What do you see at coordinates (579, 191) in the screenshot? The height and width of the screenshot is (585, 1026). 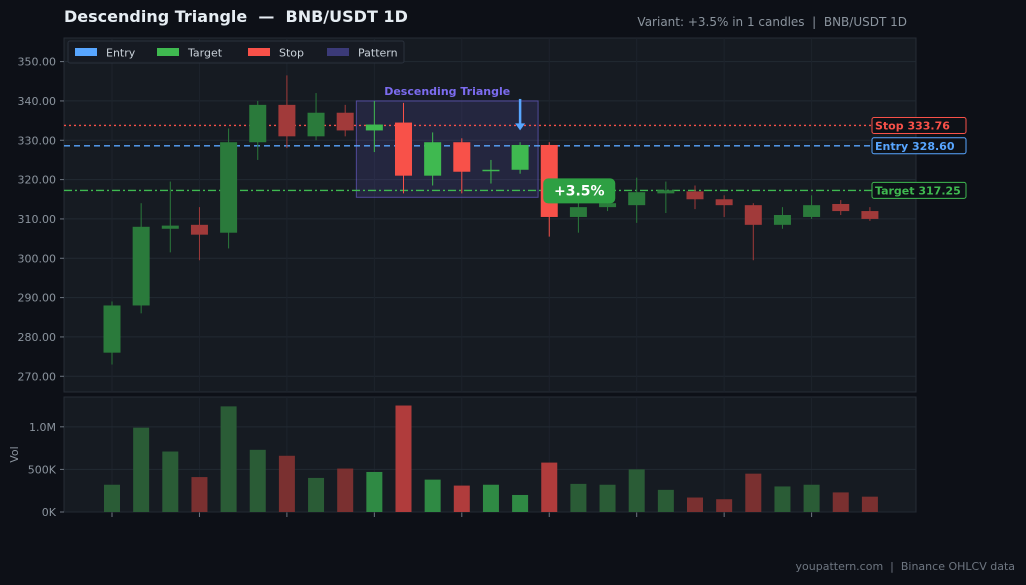 I see `result-badge-label: +3.5%` at bounding box center [579, 191].